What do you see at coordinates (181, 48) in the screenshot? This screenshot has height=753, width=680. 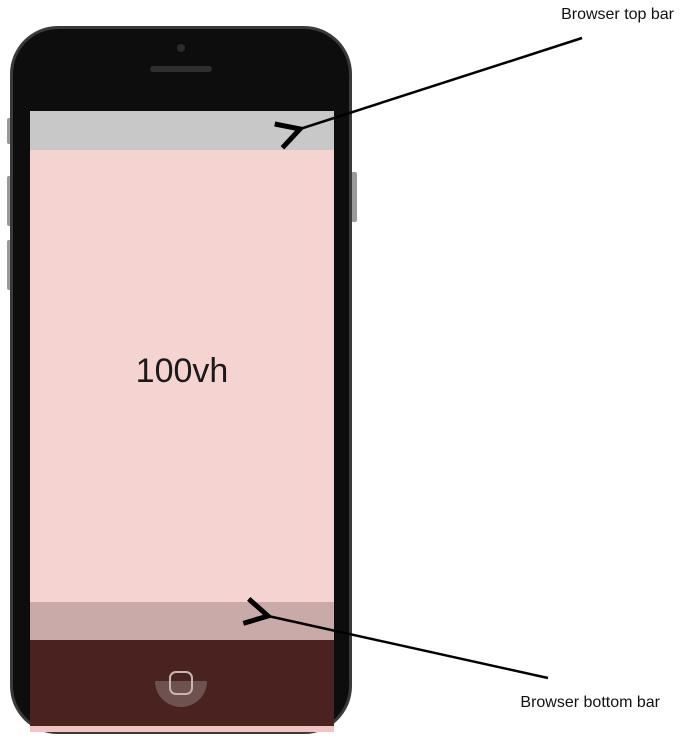 I see `camera-icon` at bounding box center [181, 48].